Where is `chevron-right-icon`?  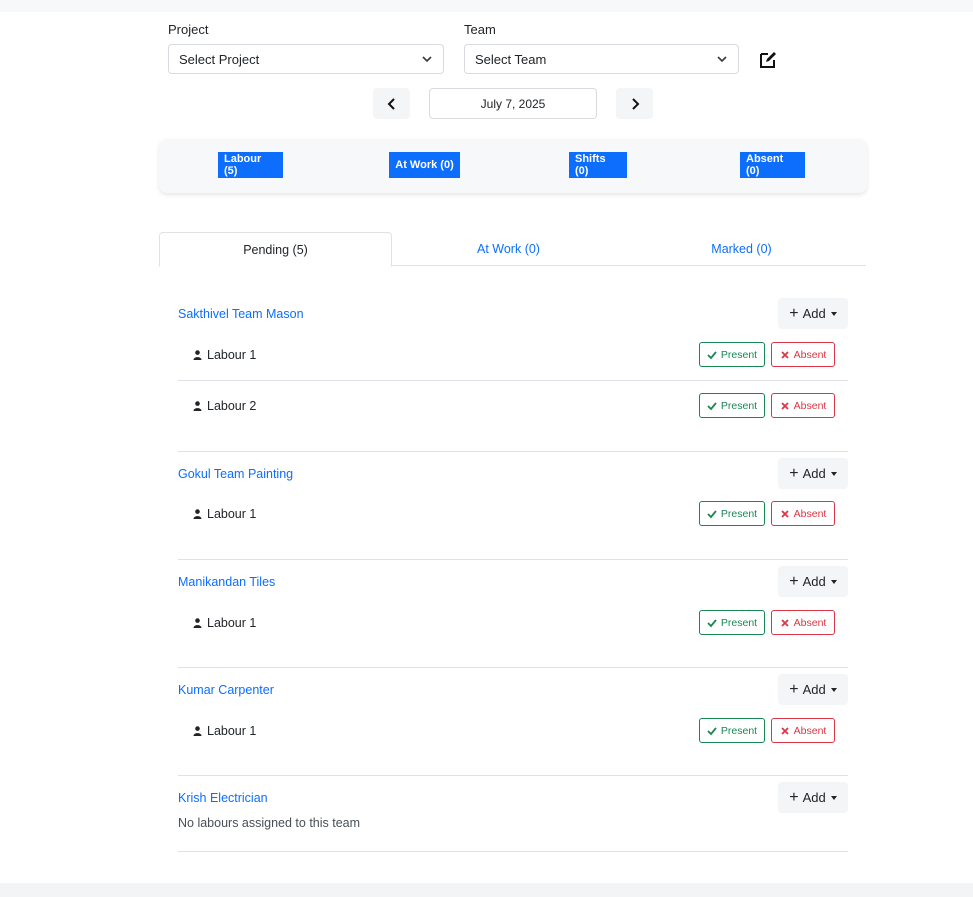 chevron-right-icon is located at coordinates (635, 103).